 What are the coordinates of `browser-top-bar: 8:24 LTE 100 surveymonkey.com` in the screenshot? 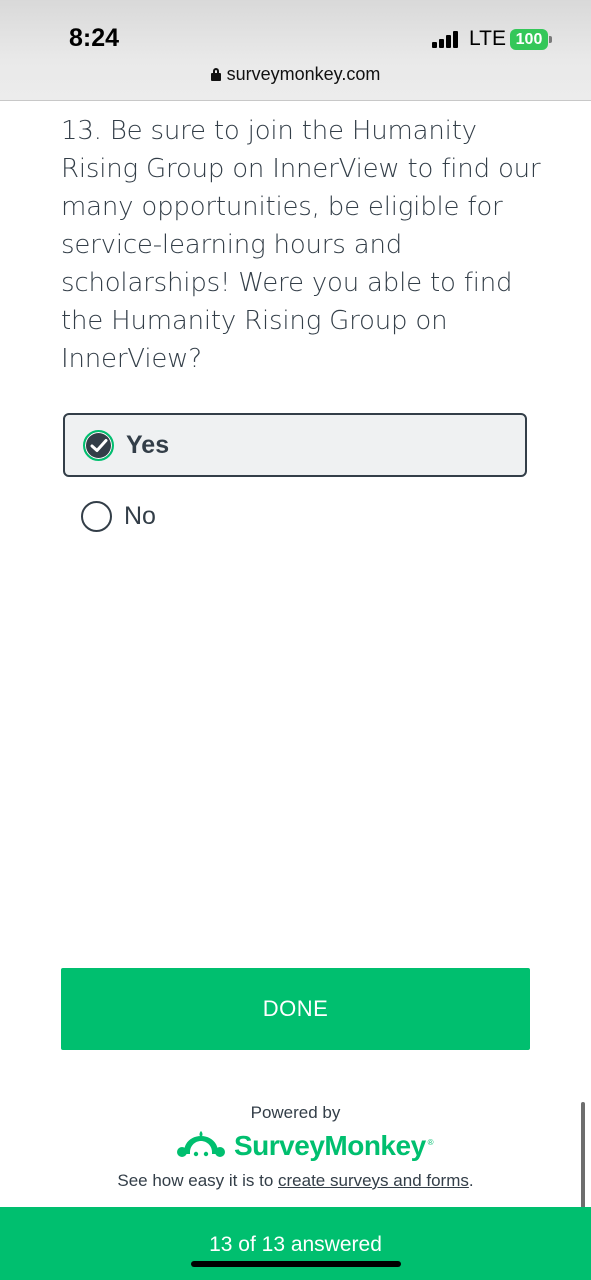 It's located at (295, 50).